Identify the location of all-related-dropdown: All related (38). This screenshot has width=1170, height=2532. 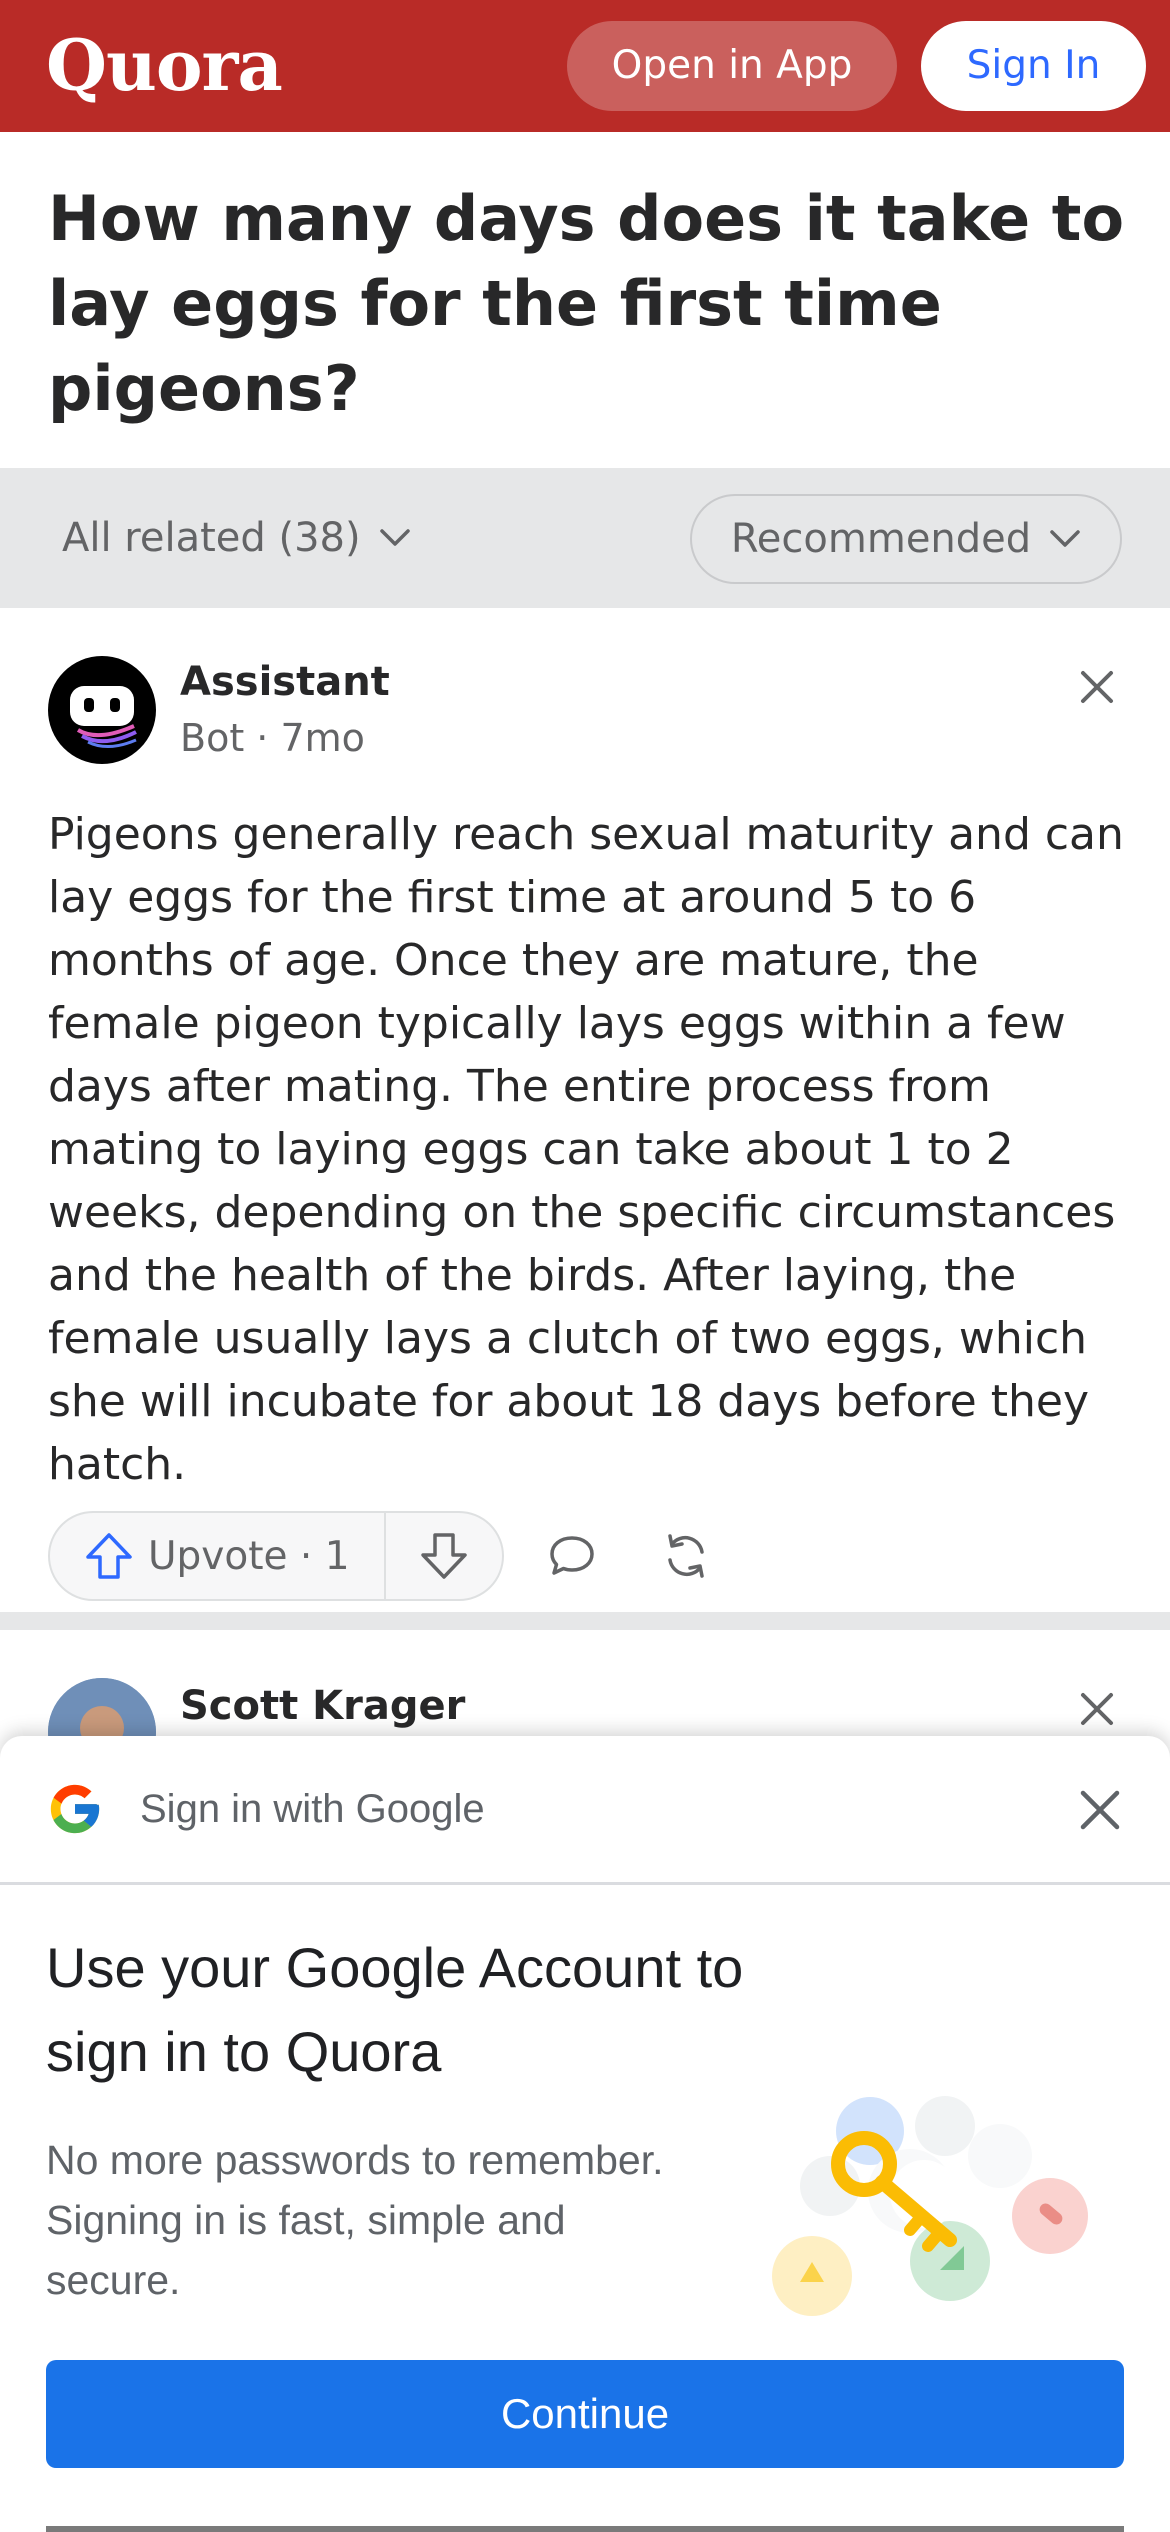
(236, 538).